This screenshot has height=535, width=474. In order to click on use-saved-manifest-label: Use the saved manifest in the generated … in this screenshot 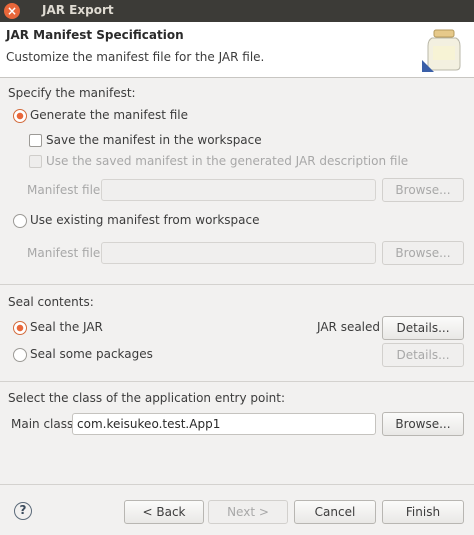, I will do `click(227, 161)`.